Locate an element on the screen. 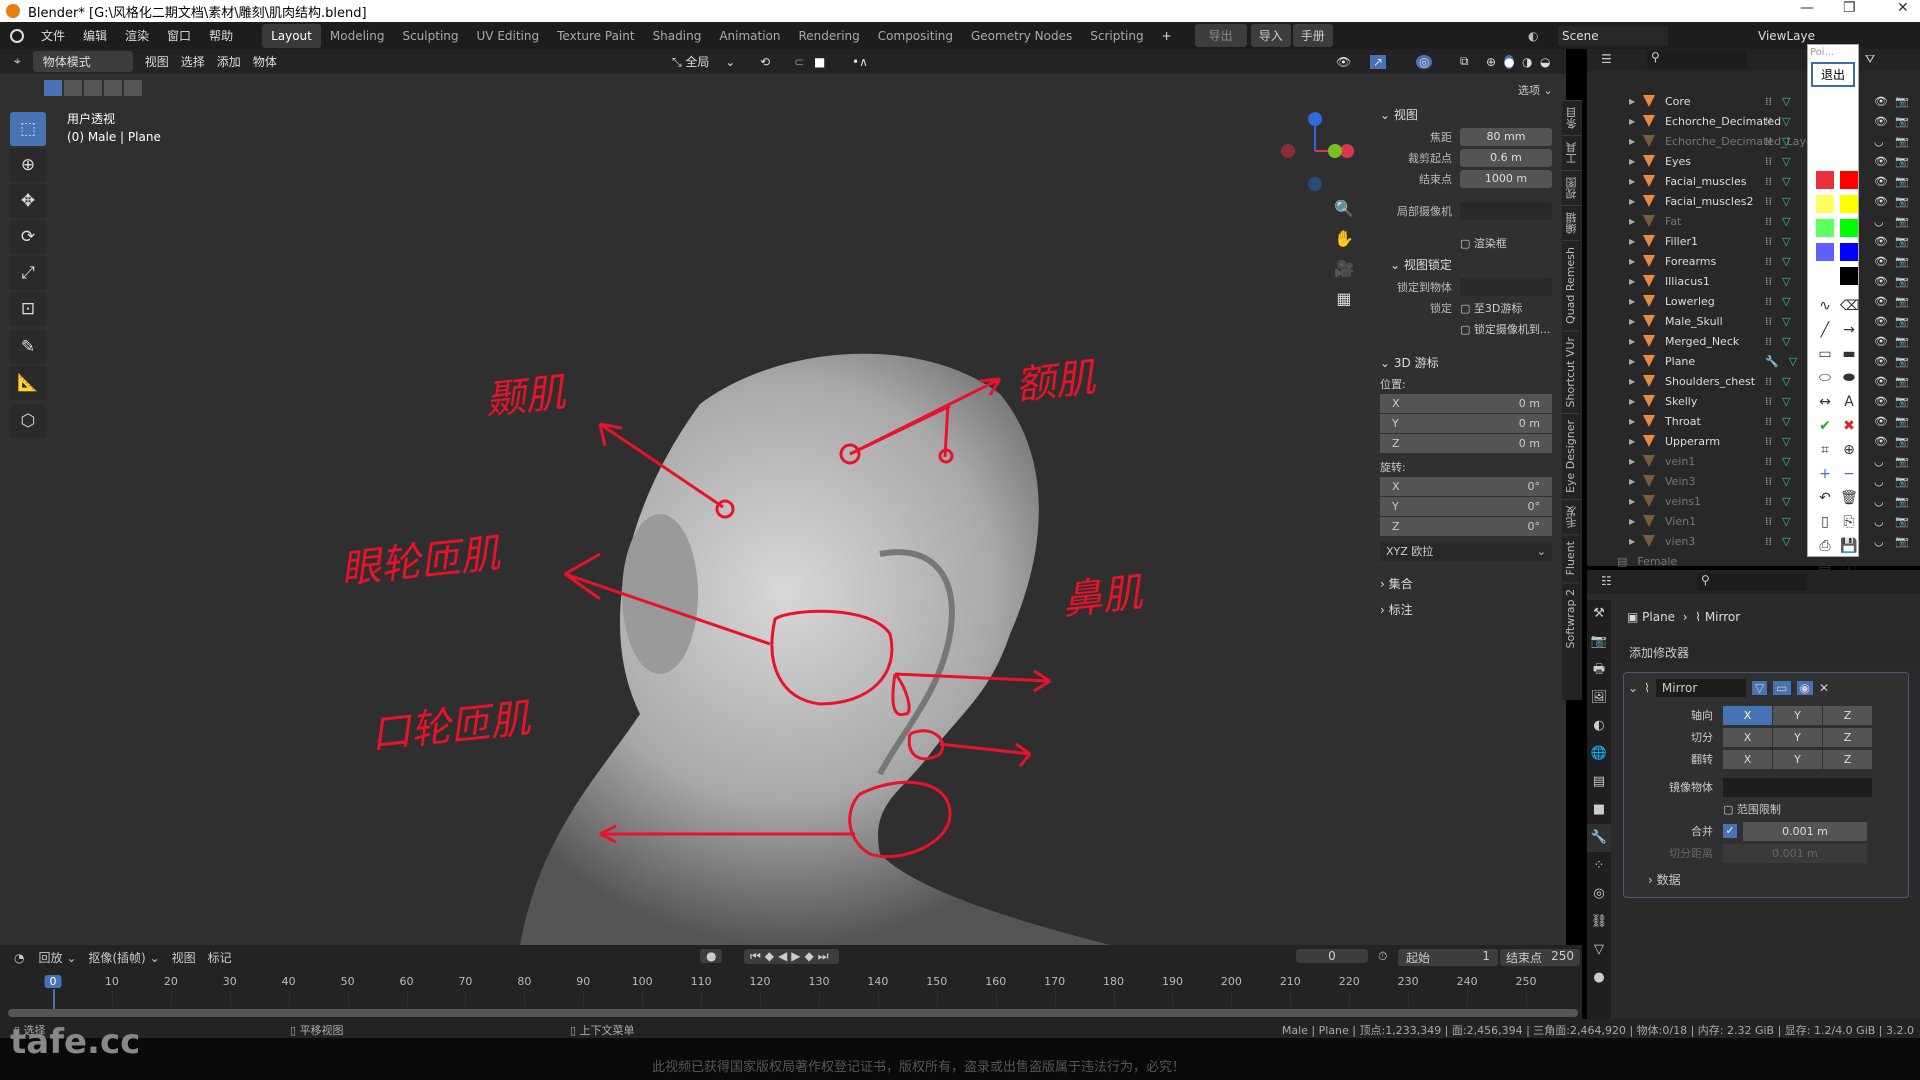 This screenshot has width=1920, height=1080. outliner-item: ▶ Shoulders_chest ⁞⁞ ▽ 👁 📷 is located at coordinates (1753, 381).